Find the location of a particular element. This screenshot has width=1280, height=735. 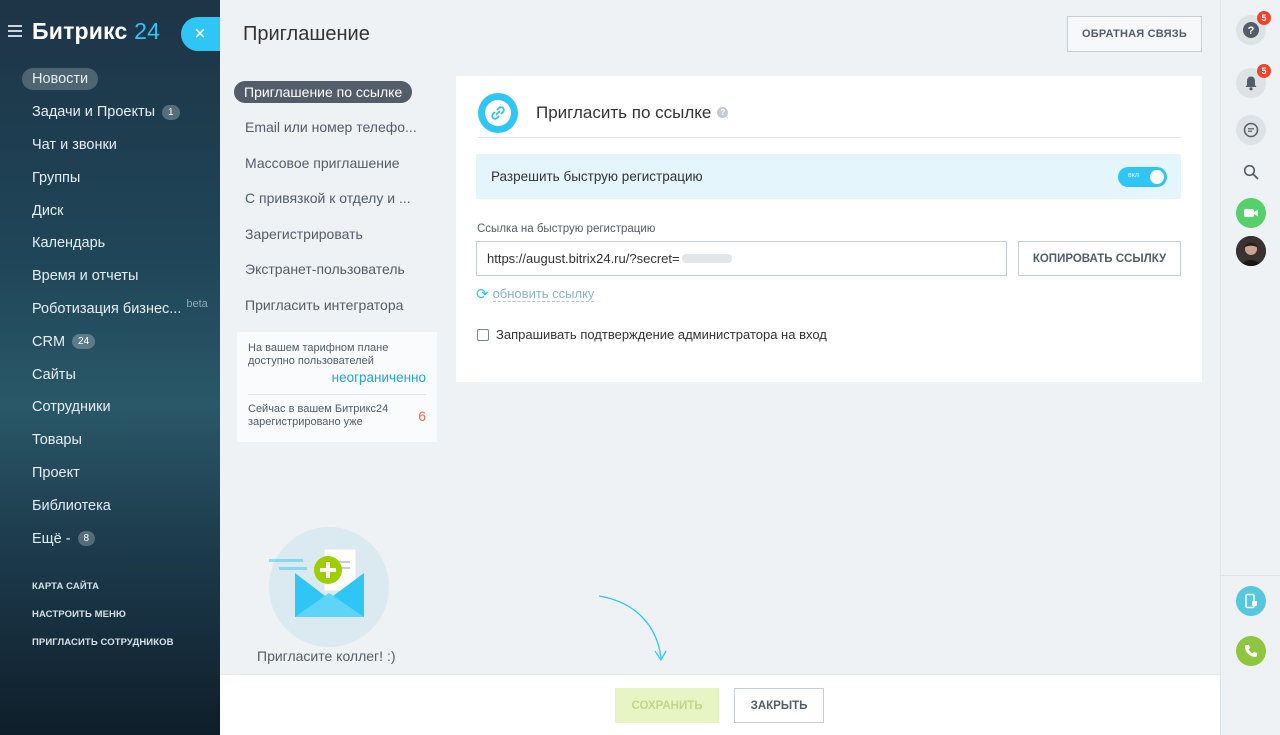

sidebar-item-label: Задачи и Проекты is located at coordinates (94, 112).